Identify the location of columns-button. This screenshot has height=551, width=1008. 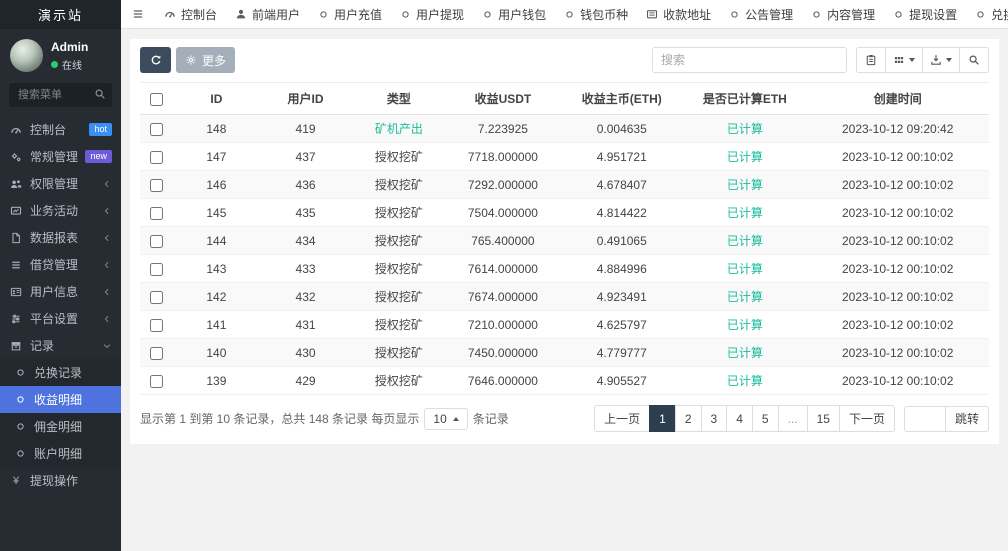
(904, 60).